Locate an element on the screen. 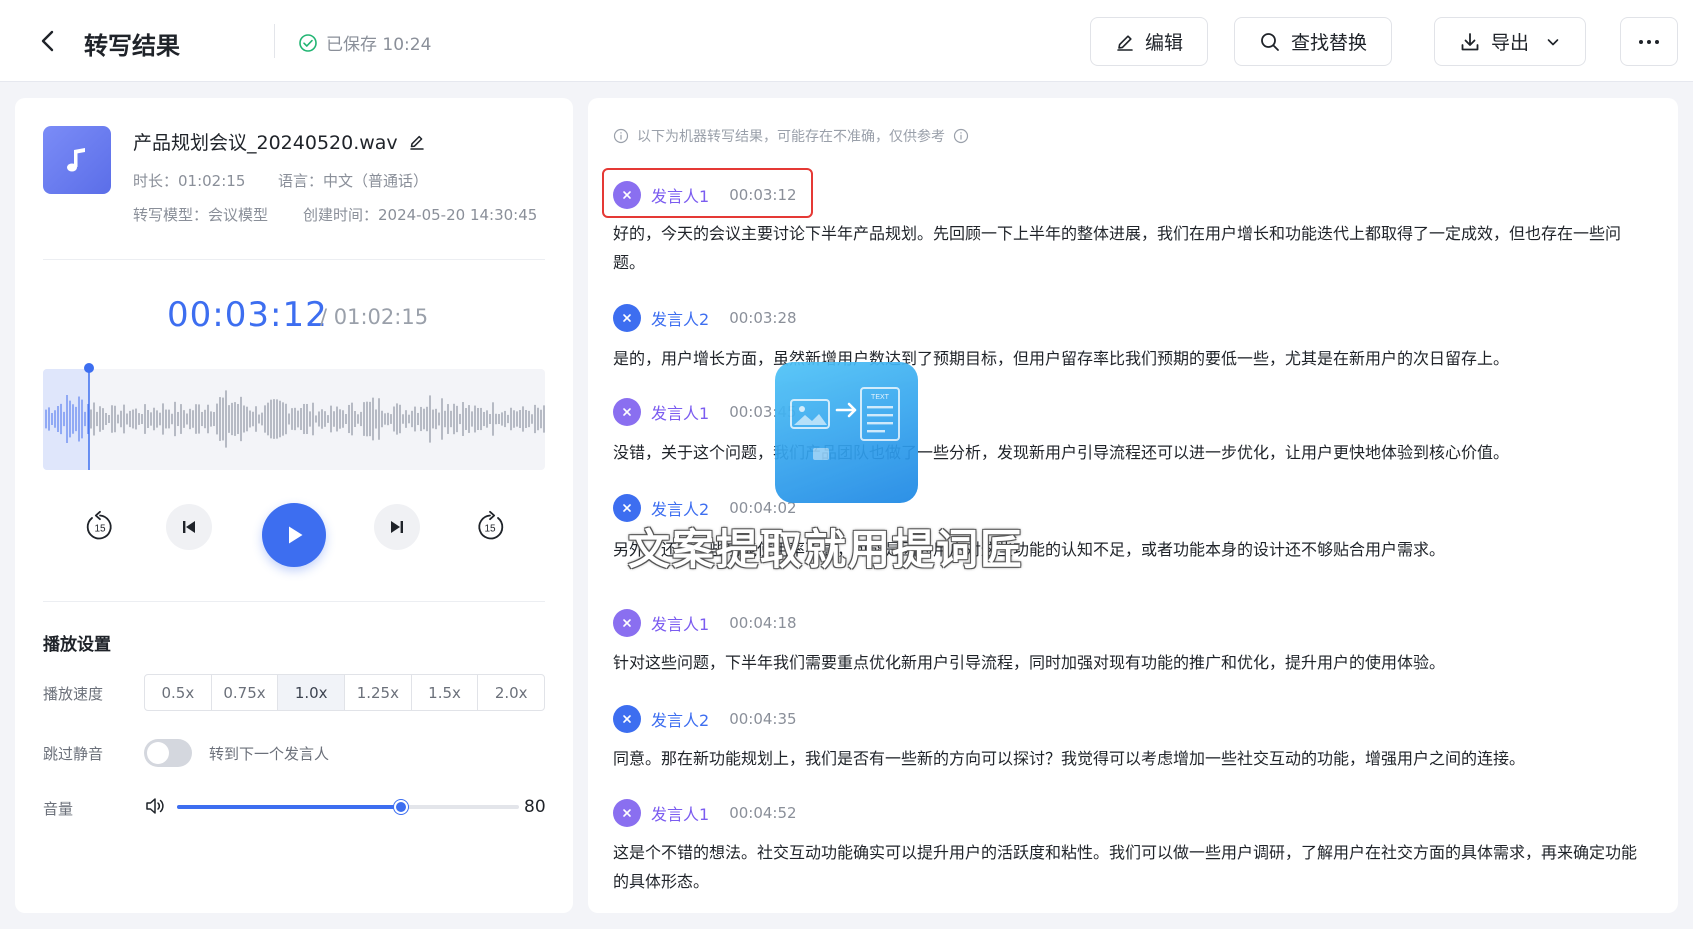 This screenshot has width=1693, height=929. speaker-row: 发言人1 00:03:45 is located at coordinates (705, 412).